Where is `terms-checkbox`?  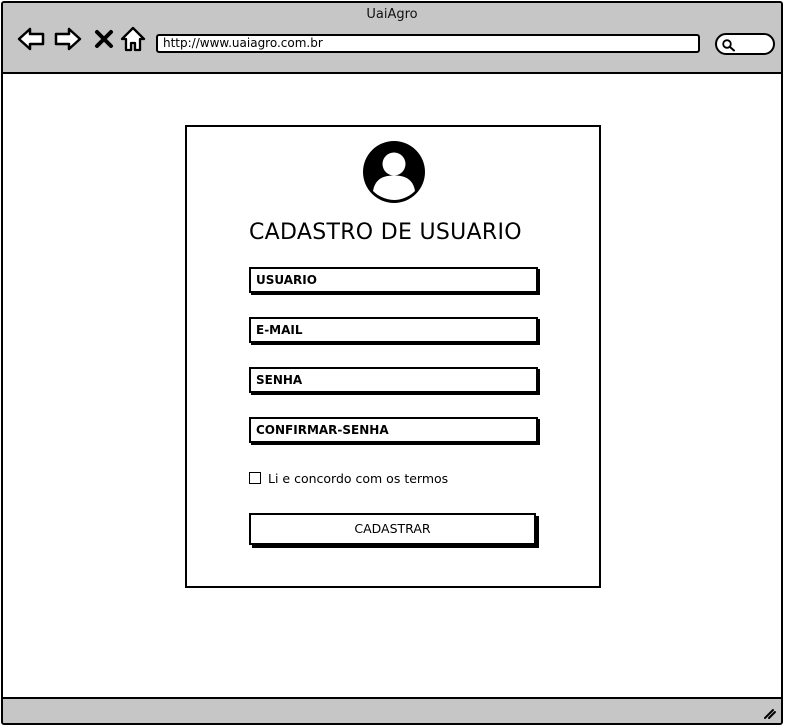 terms-checkbox is located at coordinates (255, 478).